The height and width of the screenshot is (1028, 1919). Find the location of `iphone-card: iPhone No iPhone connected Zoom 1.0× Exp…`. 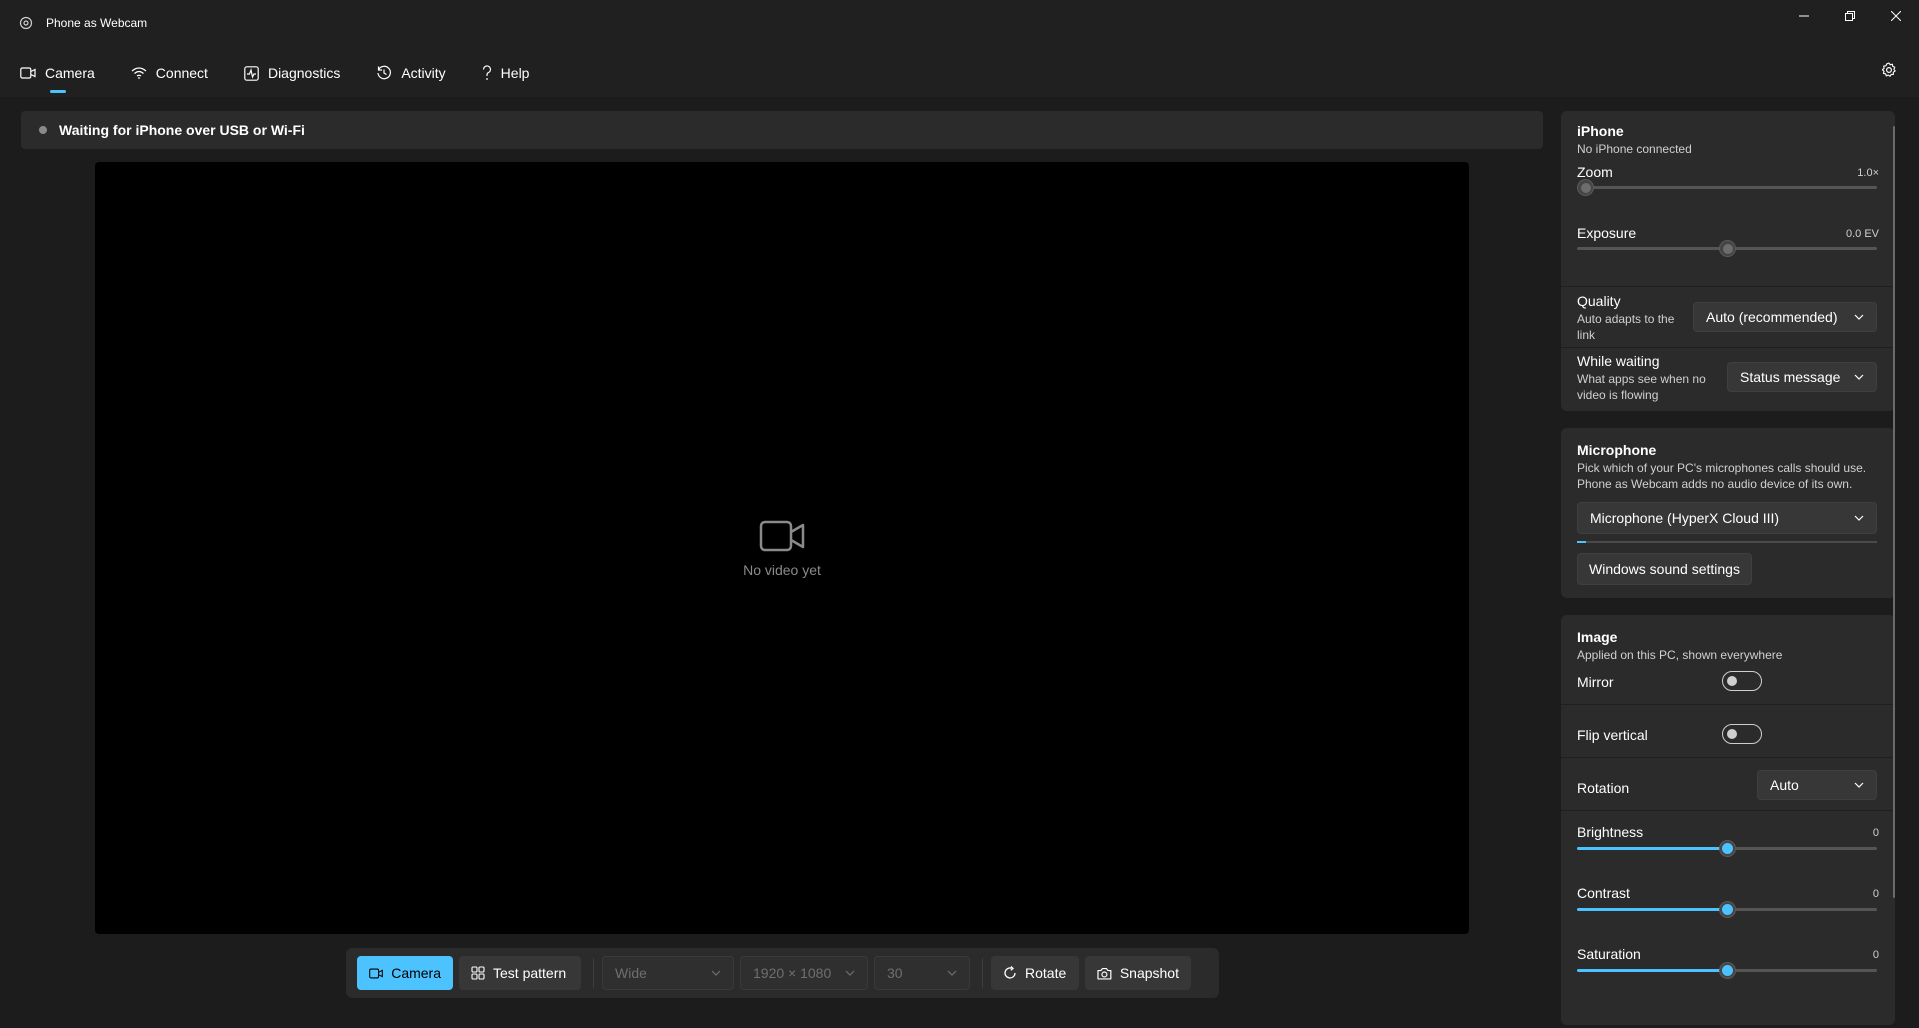

iphone-card: iPhone No iPhone connected Zoom 1.0× Exp… is located at coordinates (1728, 261).